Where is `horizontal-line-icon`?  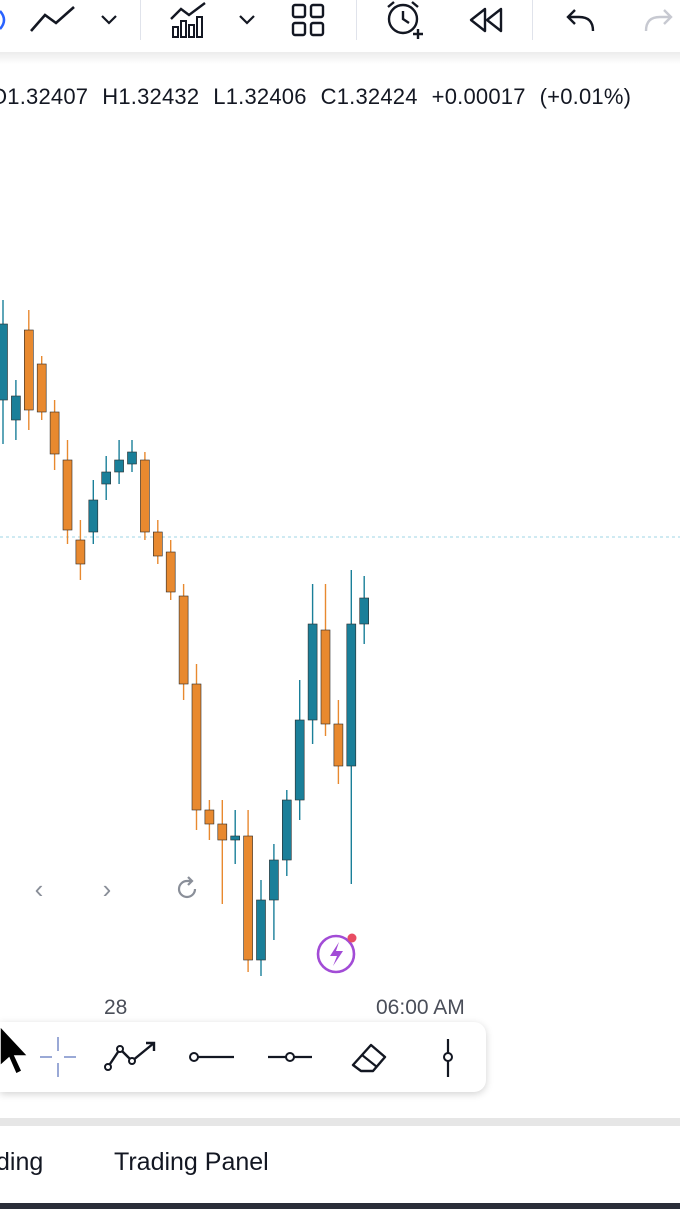 horizontal-line-icon is located at coordinates (212, 1057).